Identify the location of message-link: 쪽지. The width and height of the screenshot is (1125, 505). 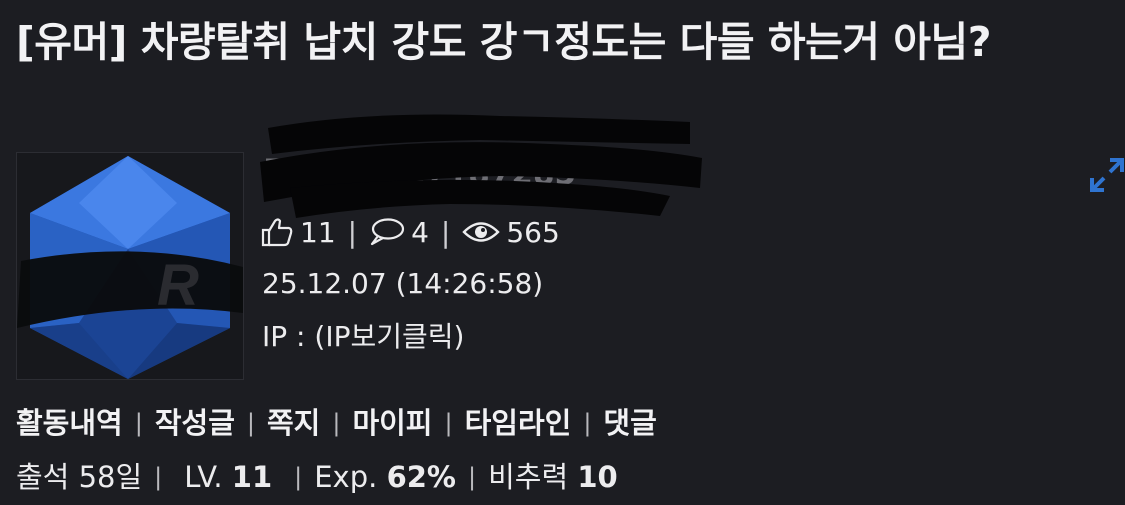
(293, 423).